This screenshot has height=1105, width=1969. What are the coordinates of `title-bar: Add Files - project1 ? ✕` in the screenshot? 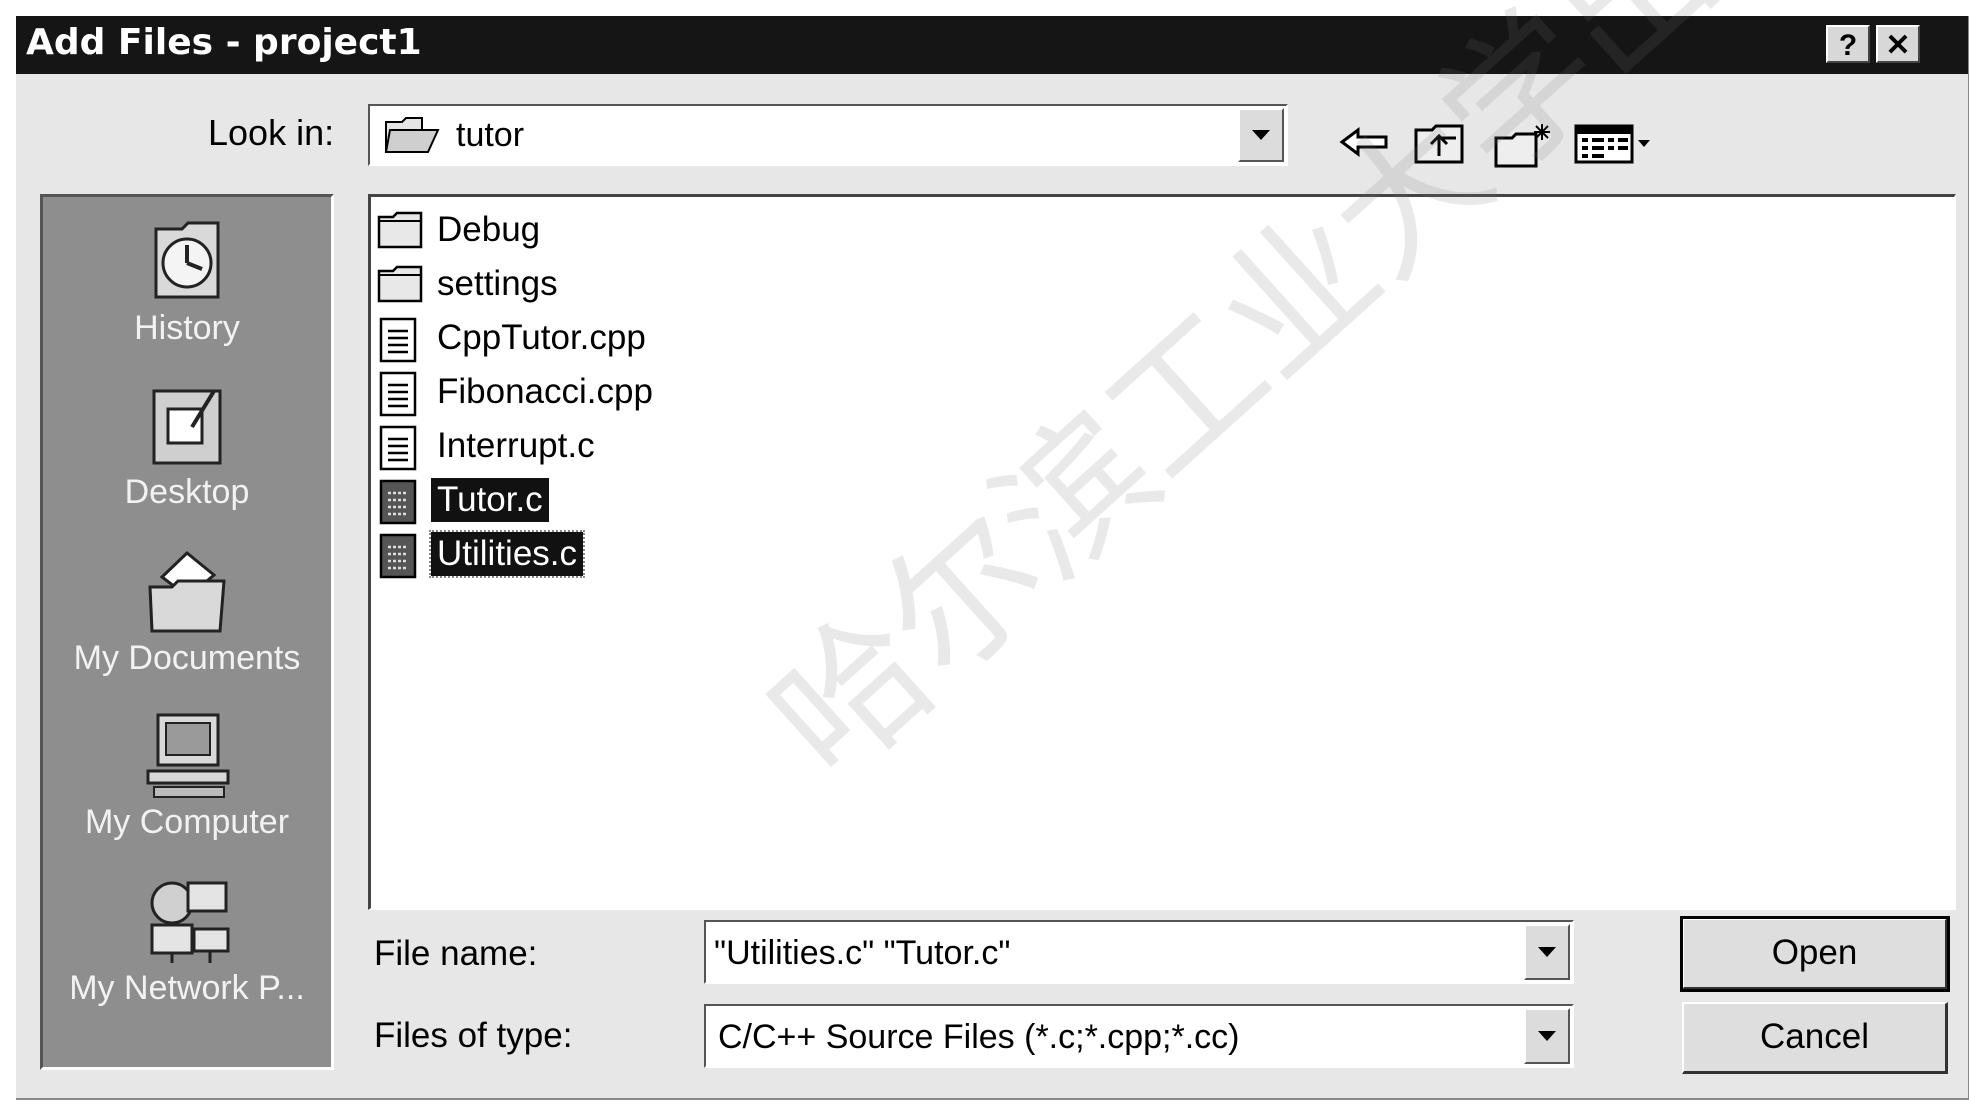 It's located at (992, 45).